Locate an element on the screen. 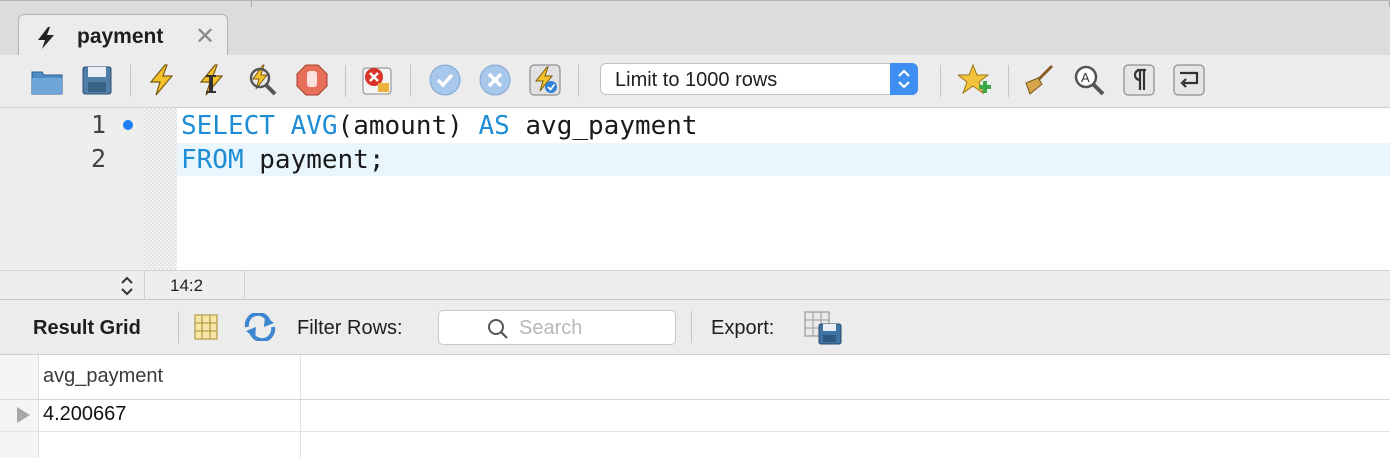 This screenshot has height=458, width=1390. beautify-icon is located at coordinates (1039, 80).